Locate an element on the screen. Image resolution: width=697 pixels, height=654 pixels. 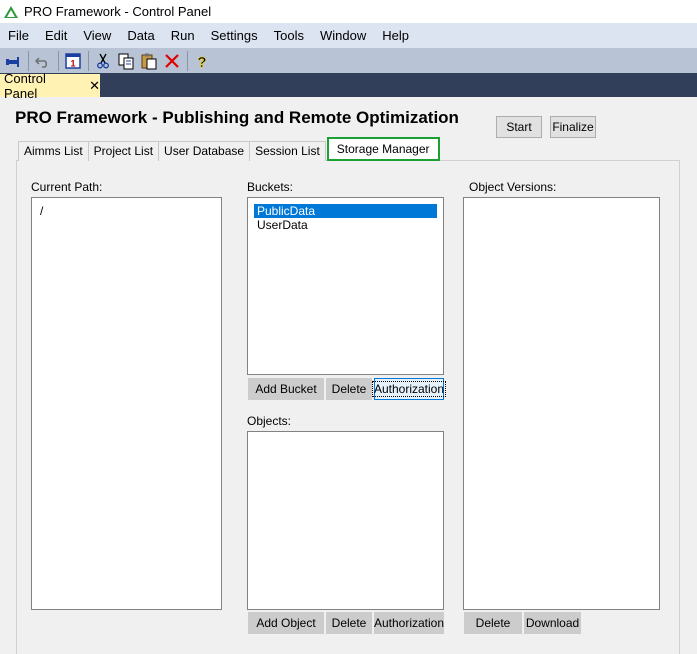
delete-object-button: Delete is located at coordinates (349, 623).